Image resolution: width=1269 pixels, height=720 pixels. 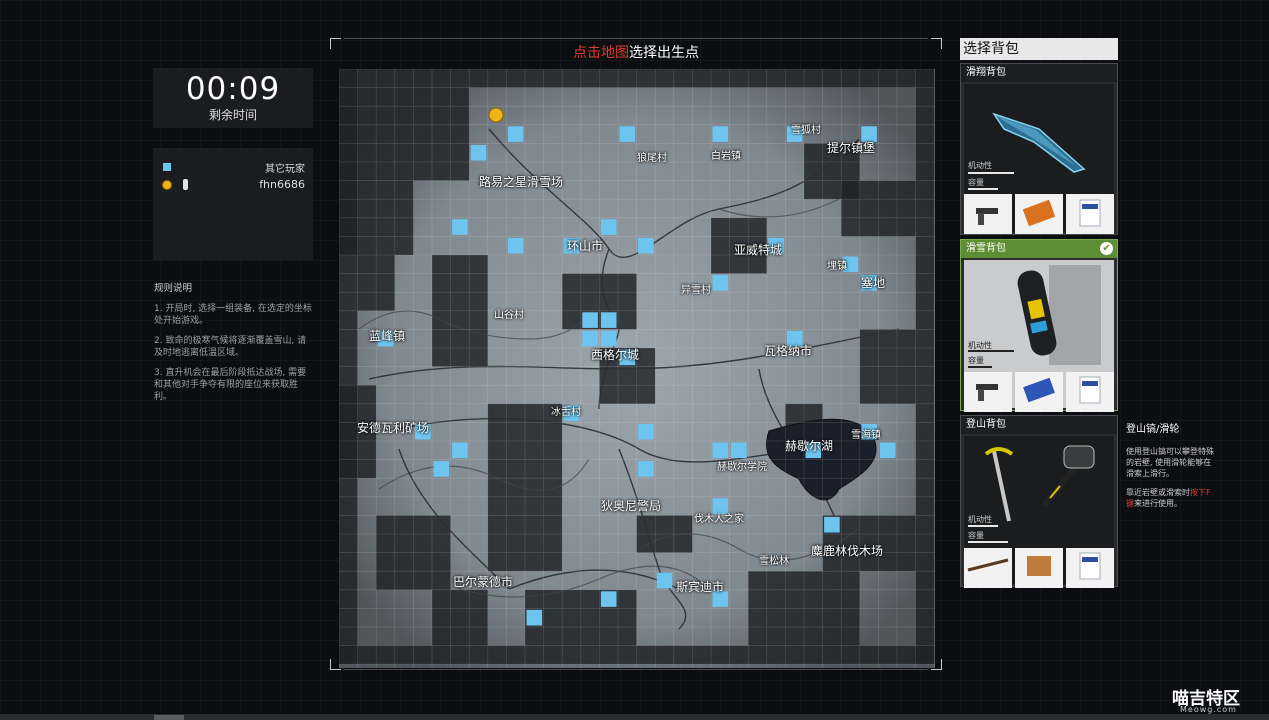 I want to click on backpack-card-climbing: 登山背包 机动性 容量, so click(x=1039, y=501).